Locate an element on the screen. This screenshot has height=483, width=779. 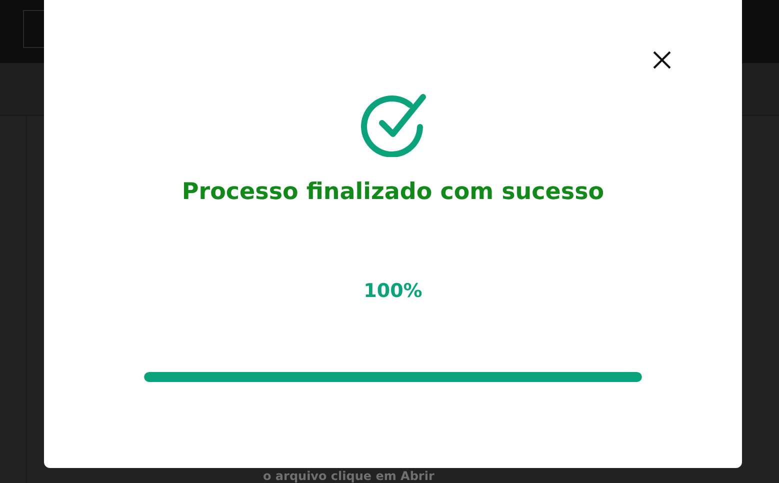
instruction-text: o arquivo clique em Abrir is located at coordinates (348, 476).